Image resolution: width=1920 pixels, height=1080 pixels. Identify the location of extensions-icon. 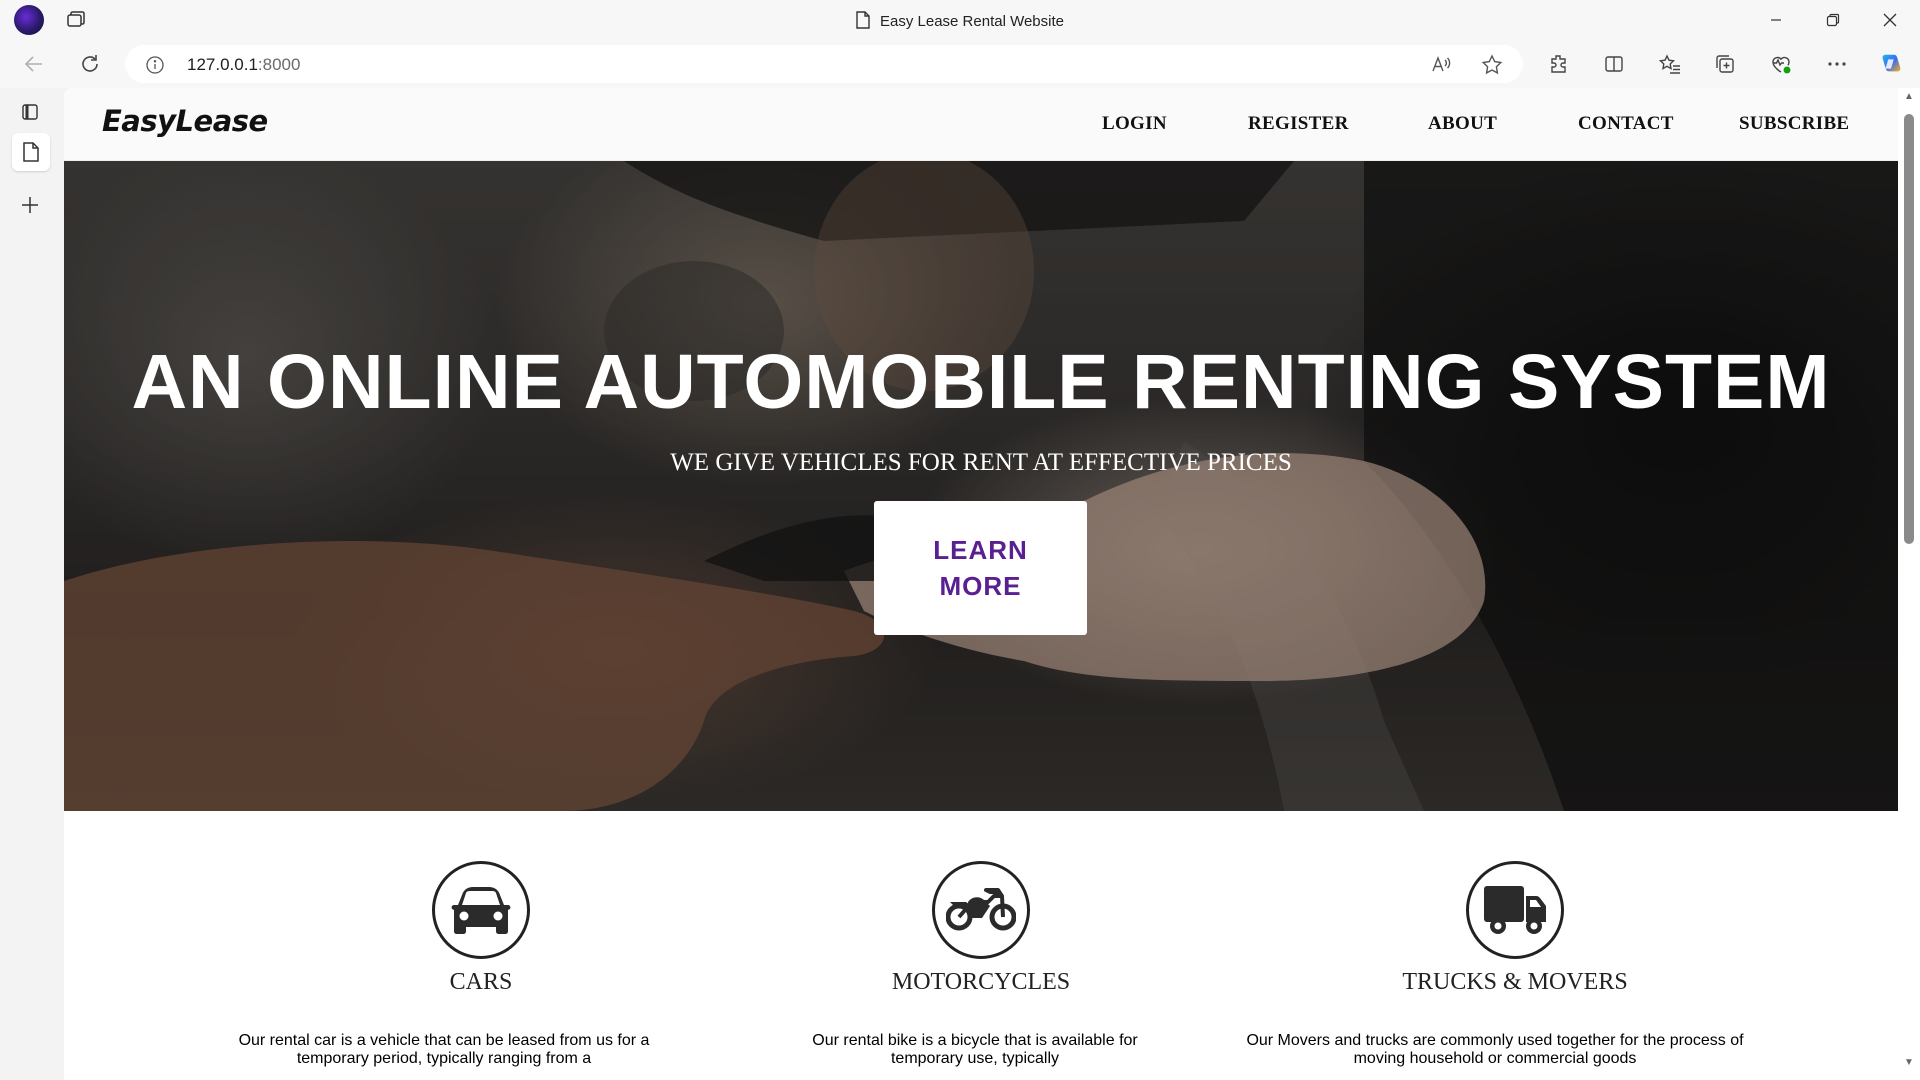
(1559, 64).